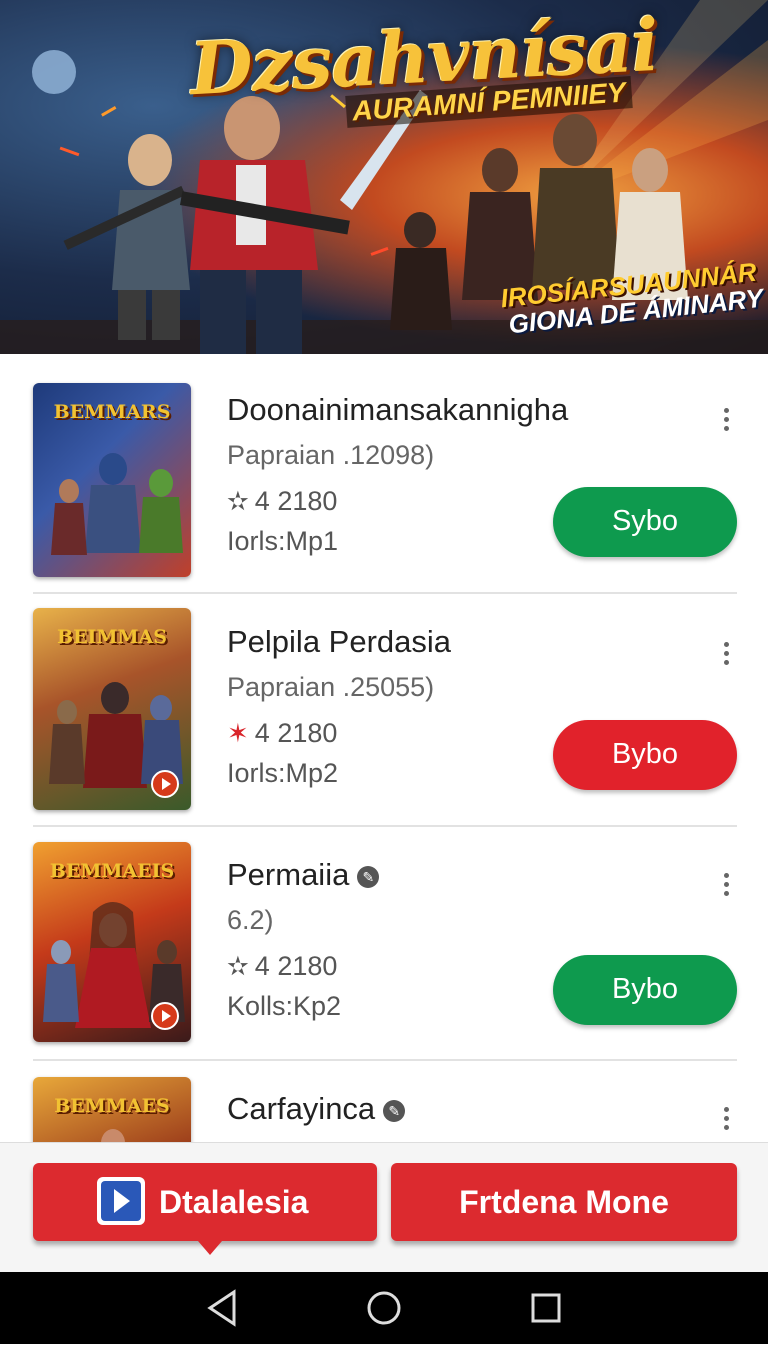 Image resolution: width=768 pixels, height=1349 pixels. I want to click on game-subtitle: Papraian .12098), so click(331, 455).